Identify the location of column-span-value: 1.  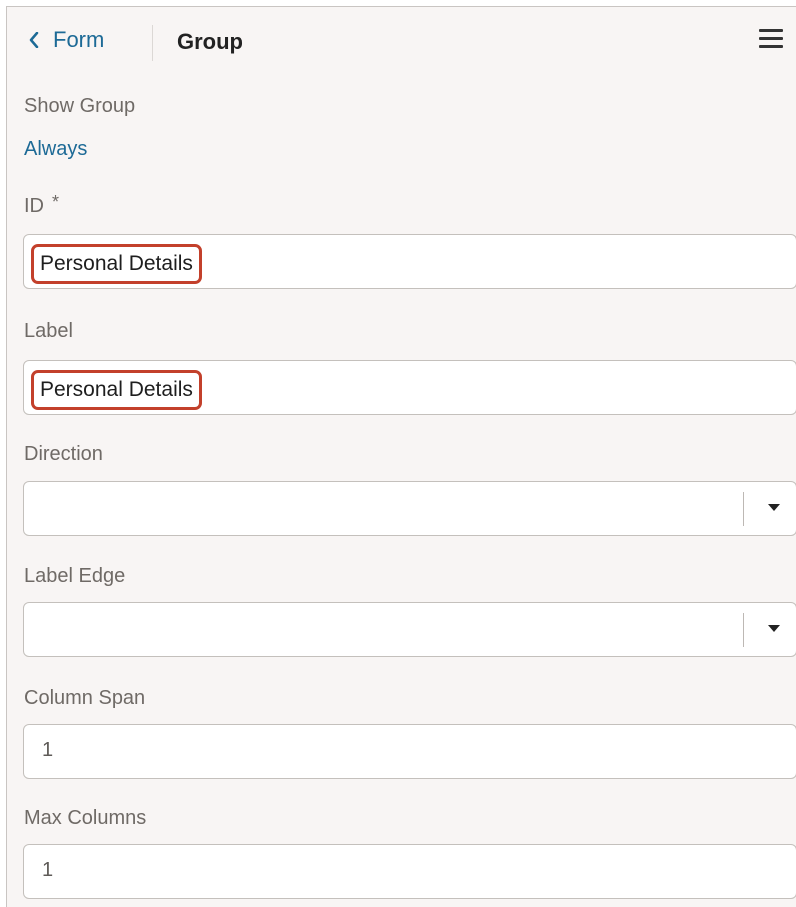
(48, 750).